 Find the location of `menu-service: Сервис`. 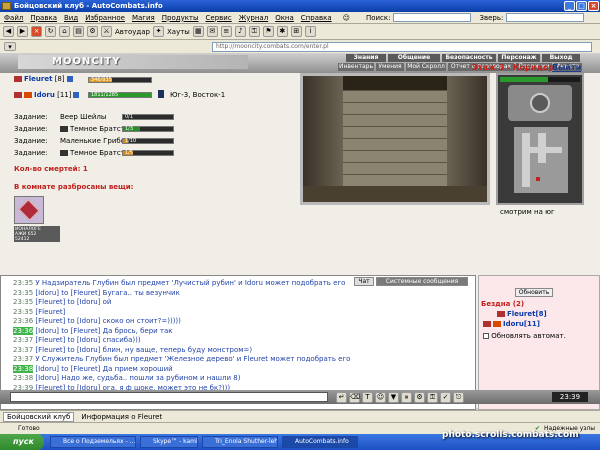

menu-service: Сервис is located at coordinates (219, 18).